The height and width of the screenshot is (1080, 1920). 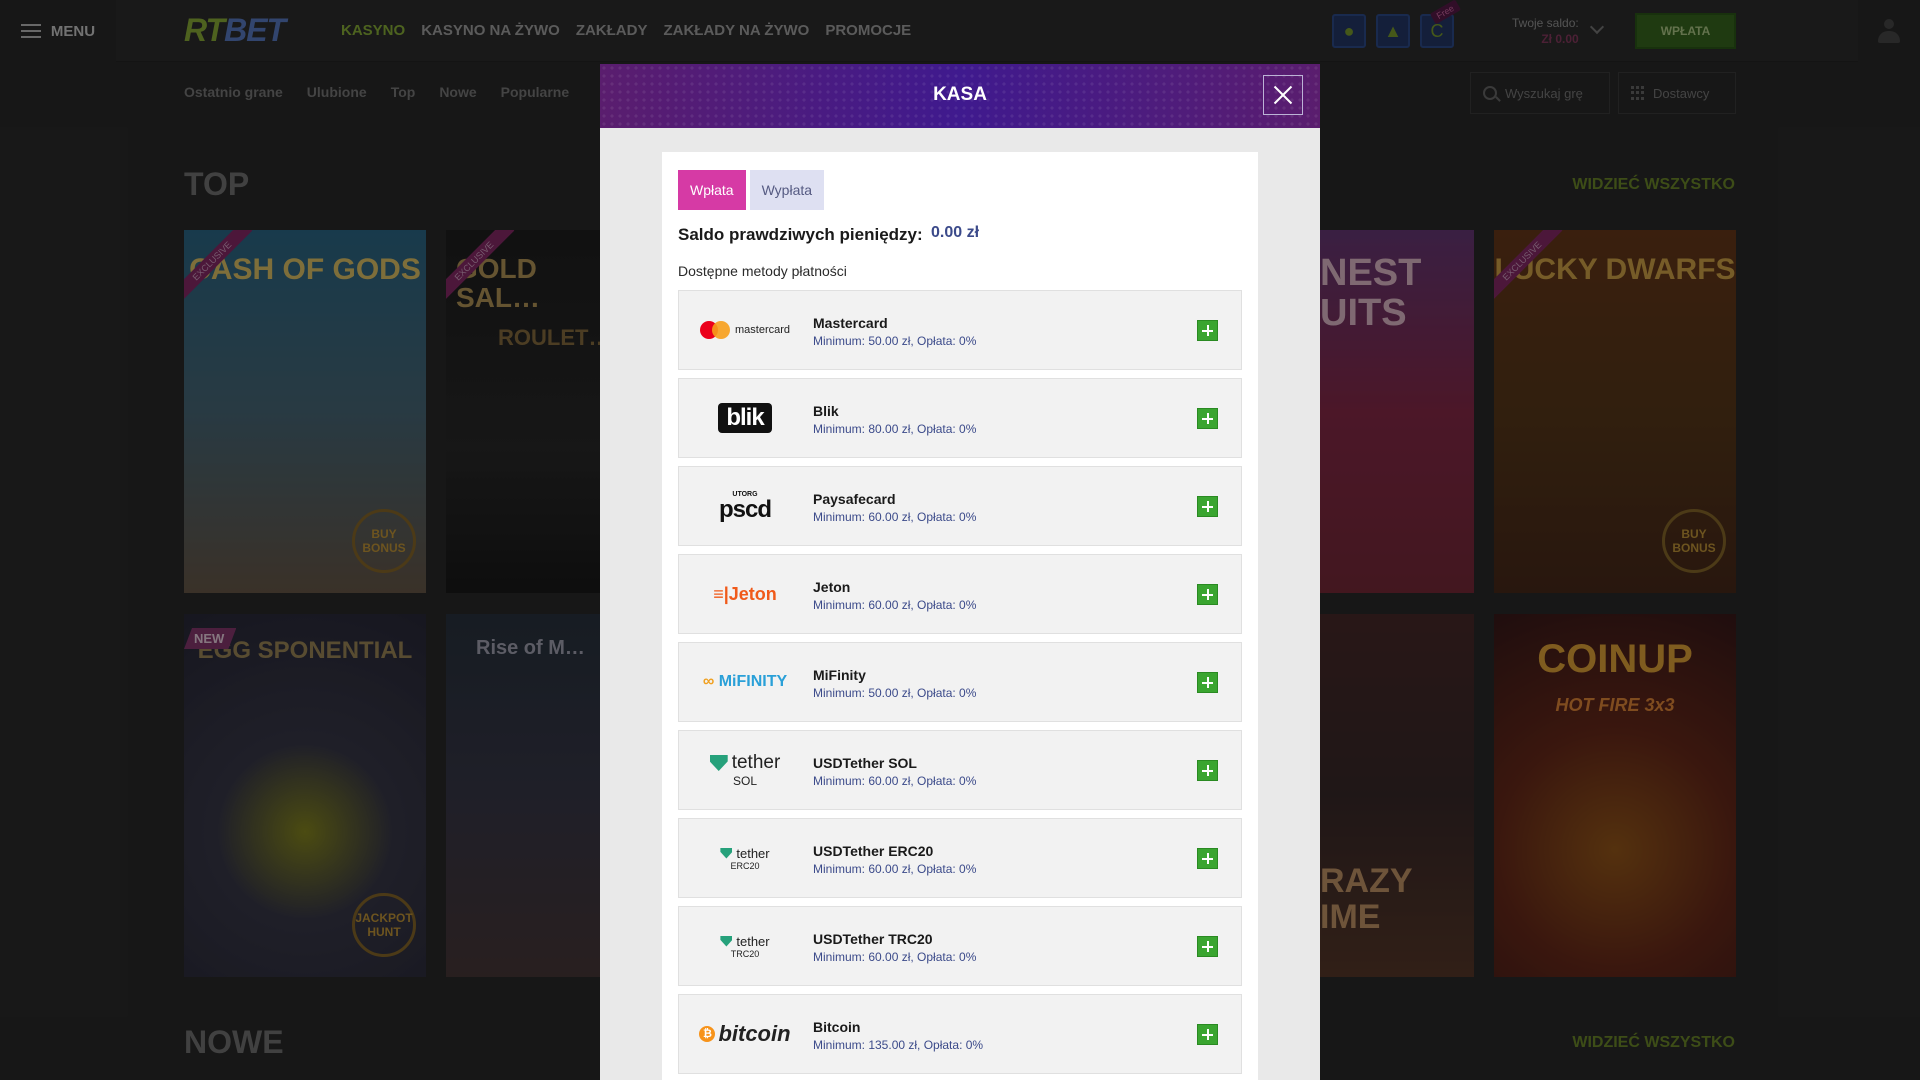 What do you see at coordinates (1283, 95) in the screenshot?
I see `close-icon` at bounding box center [1283, 95].